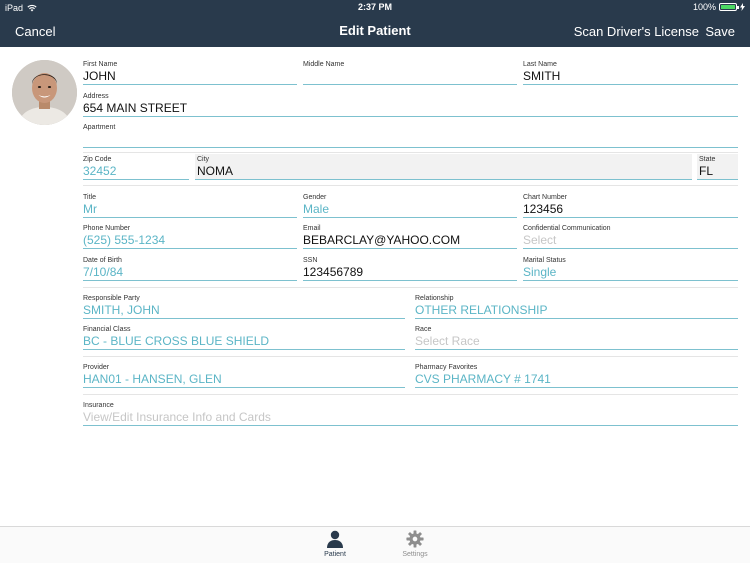  What do you see at coordinates (335, 554) in the screenshot?
I see `tab-patient-label: Patient` at bounding box center [335, 554].